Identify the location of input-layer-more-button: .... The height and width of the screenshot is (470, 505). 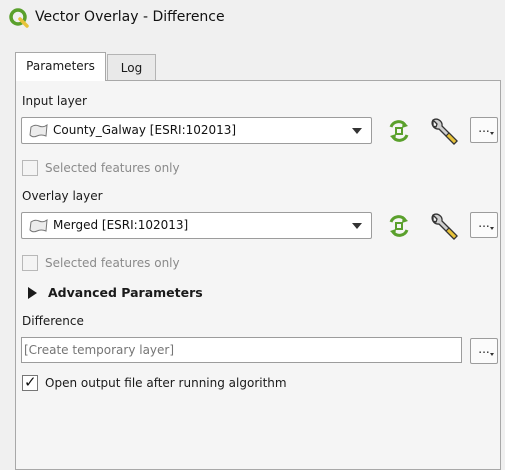
(484, 130).